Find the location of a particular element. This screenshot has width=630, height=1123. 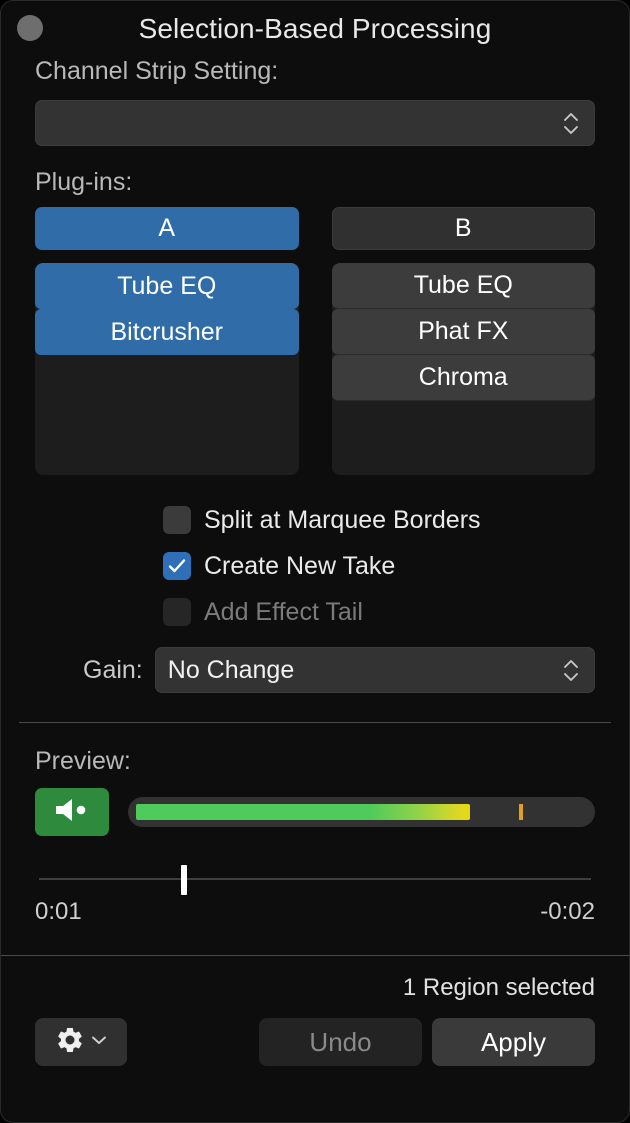

option-label: Create New Take is located at coordinates (300, 565).